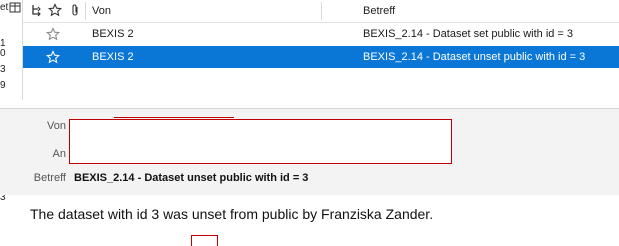 Image resolution: width=619 pixels, height=246 pixels. What do you see at coordinates (49, 178) in the screenshot?
I see `subject-label: Betreff` at bounding box center [49, 178].